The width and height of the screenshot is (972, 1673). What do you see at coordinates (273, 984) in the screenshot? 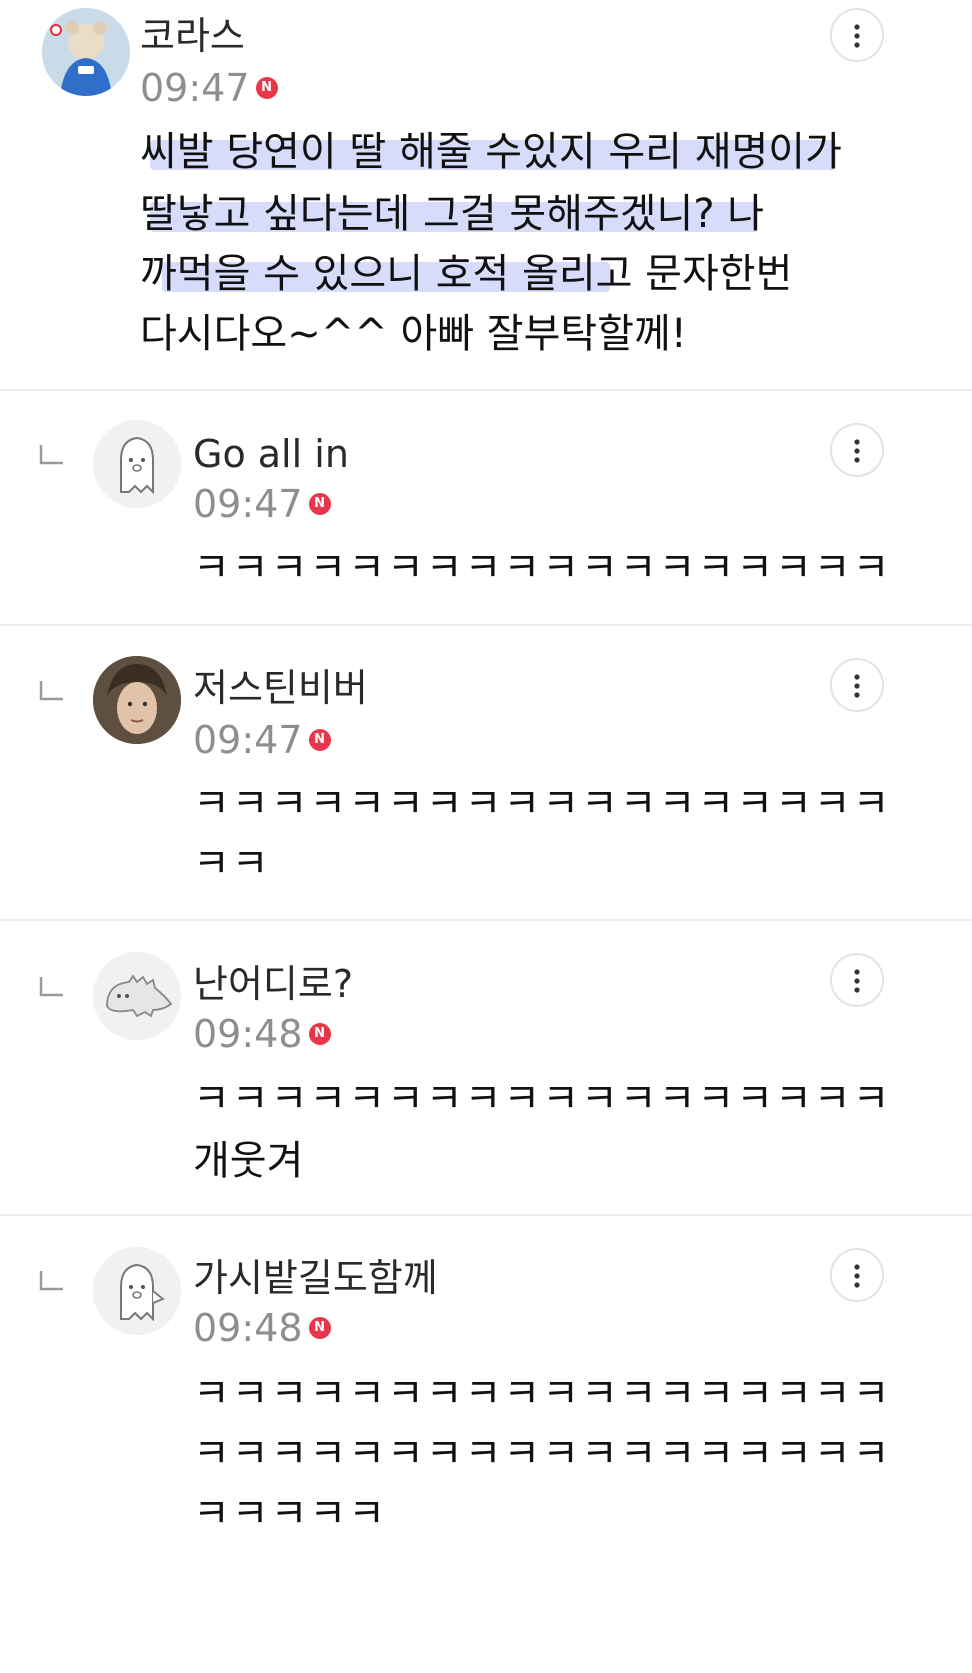
I see `comment-author: 난어디로?` at bounding box center [273, 984].